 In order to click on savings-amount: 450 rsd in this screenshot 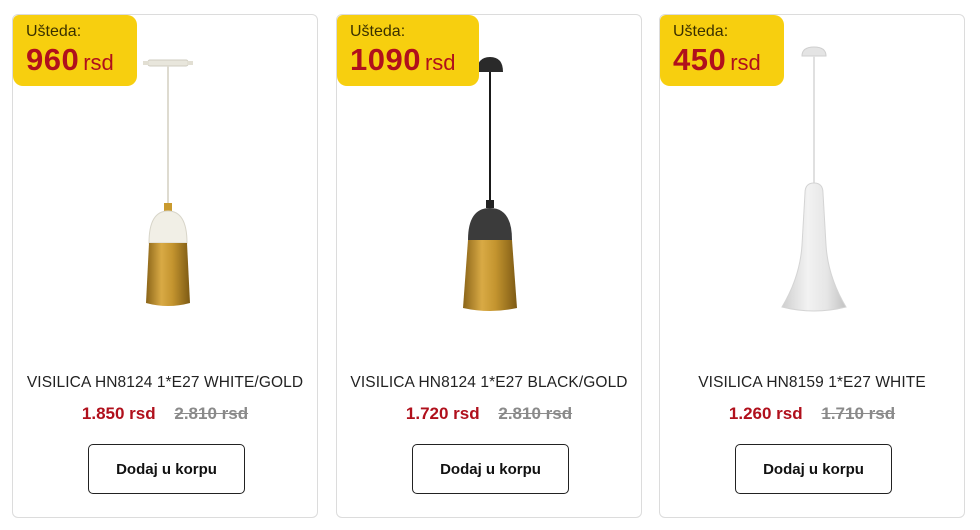, I will do `click(728, 63)`.